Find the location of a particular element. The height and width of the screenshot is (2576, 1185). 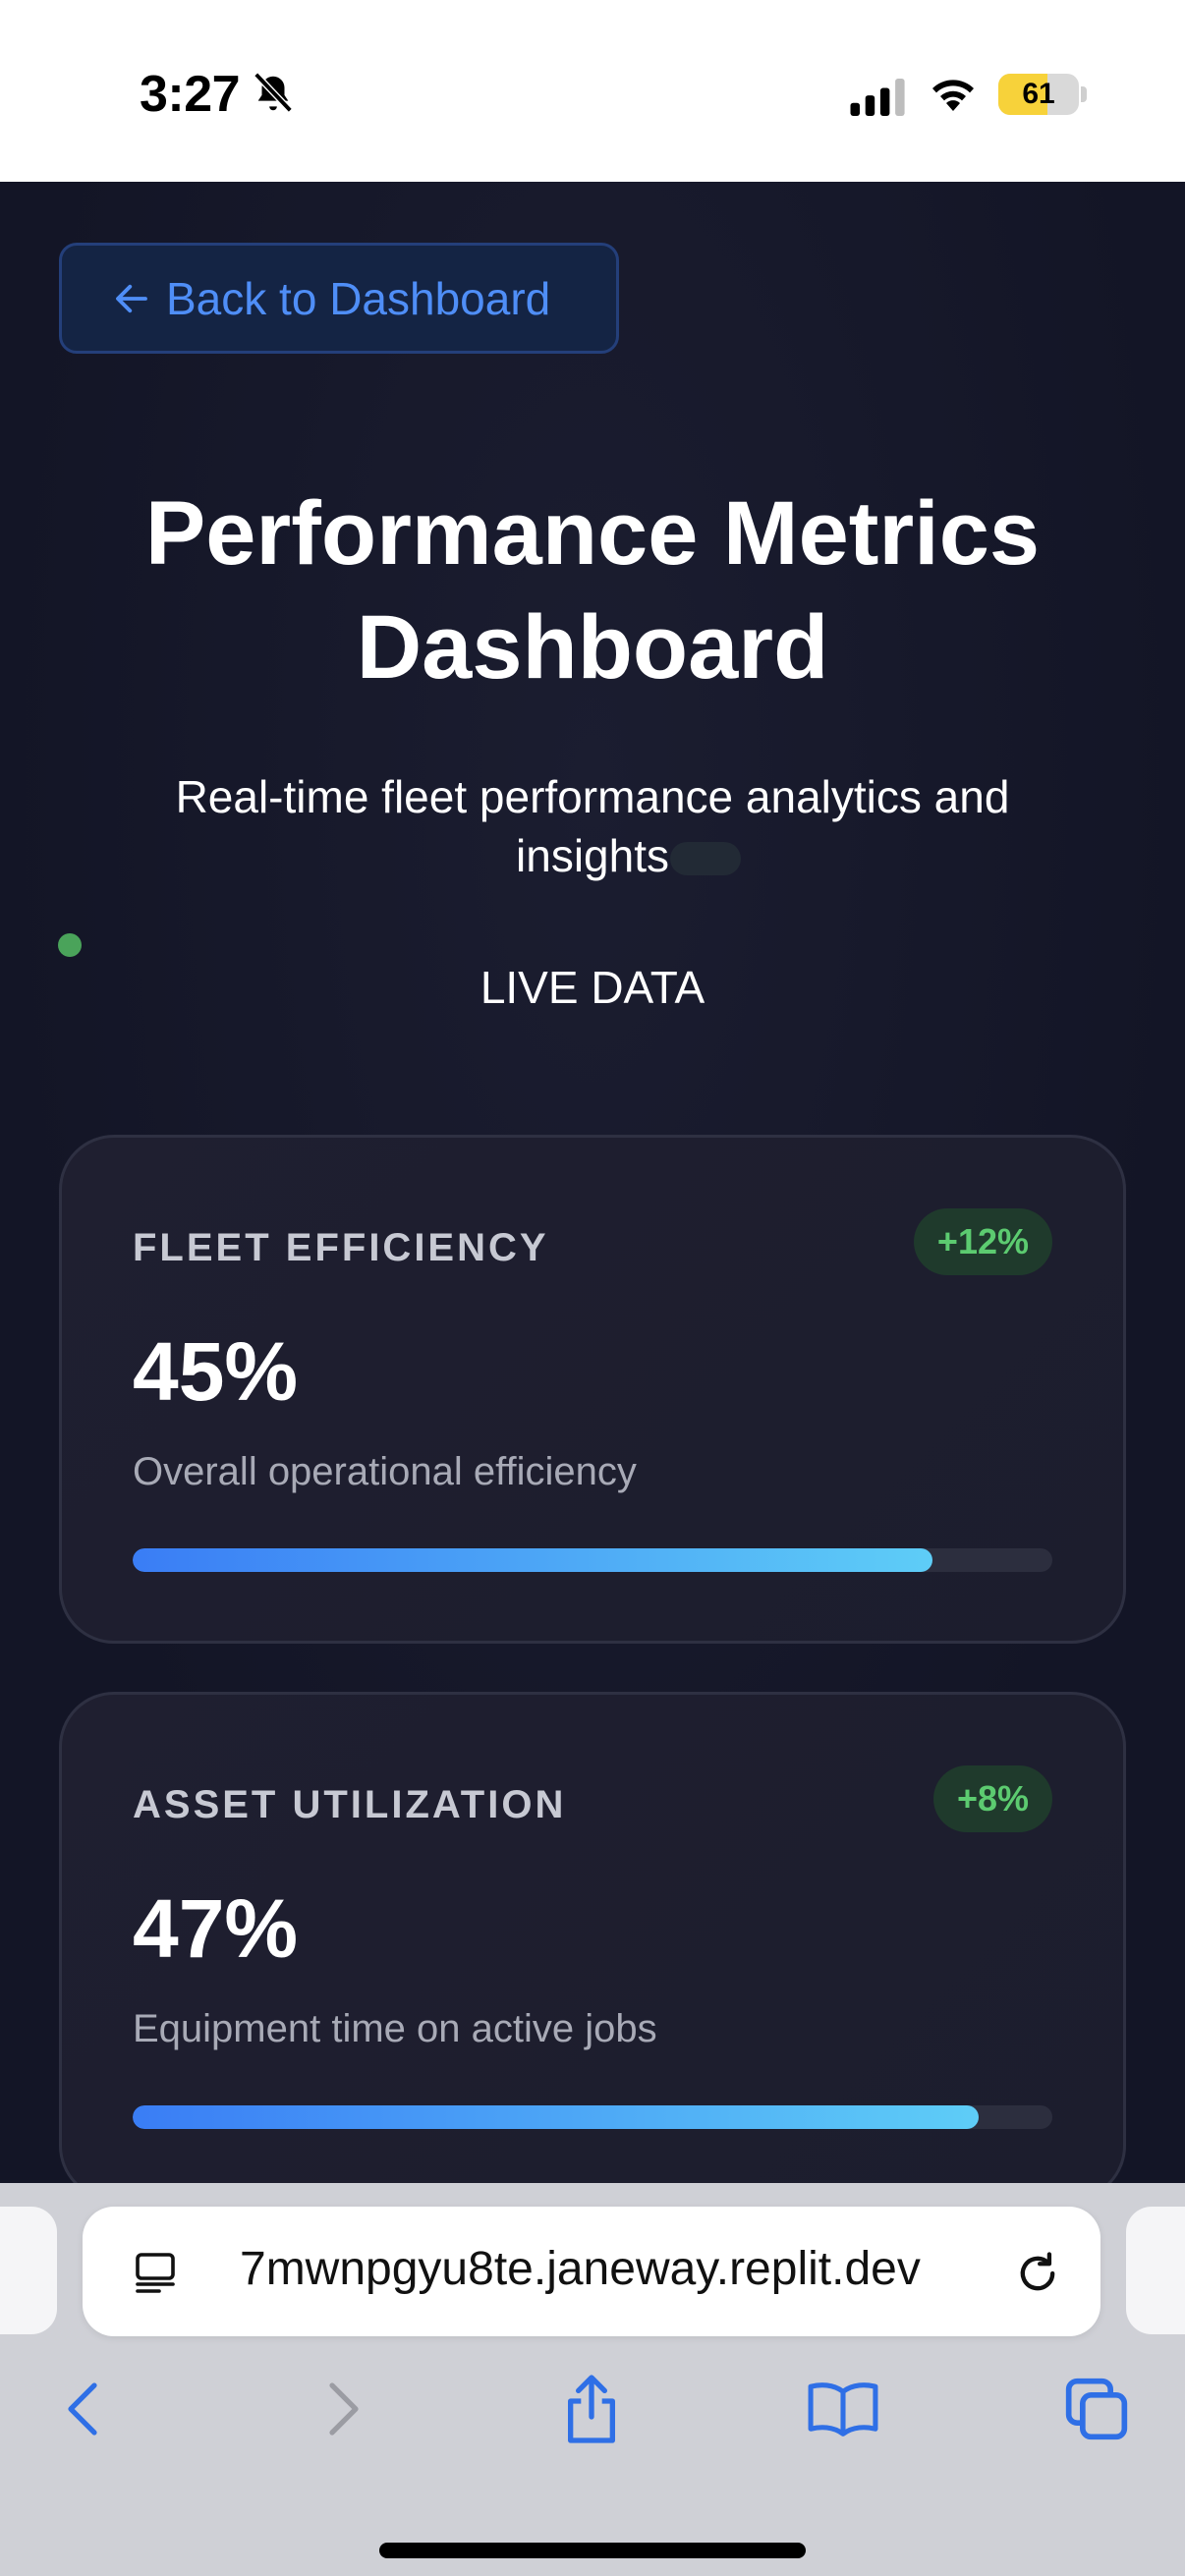

cellular-signal-icon is located at coordinates (878, 97).